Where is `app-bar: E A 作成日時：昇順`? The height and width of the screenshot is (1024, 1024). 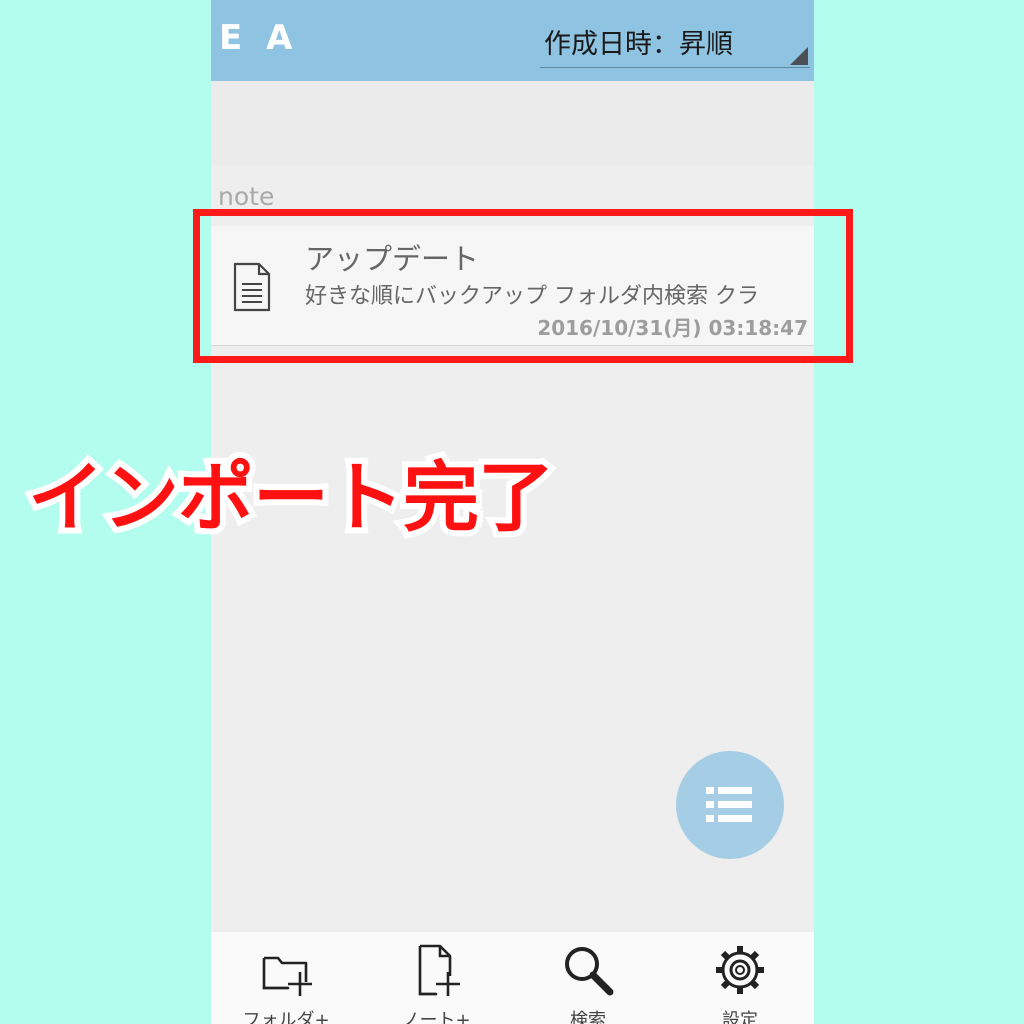 app-bar: E A 作成日時：昇順 is located at coordinates (512, 40).